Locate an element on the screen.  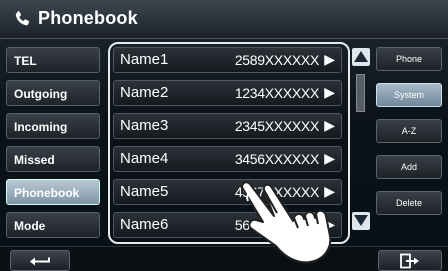
add-button: Add is located at coordinates (409, 167).